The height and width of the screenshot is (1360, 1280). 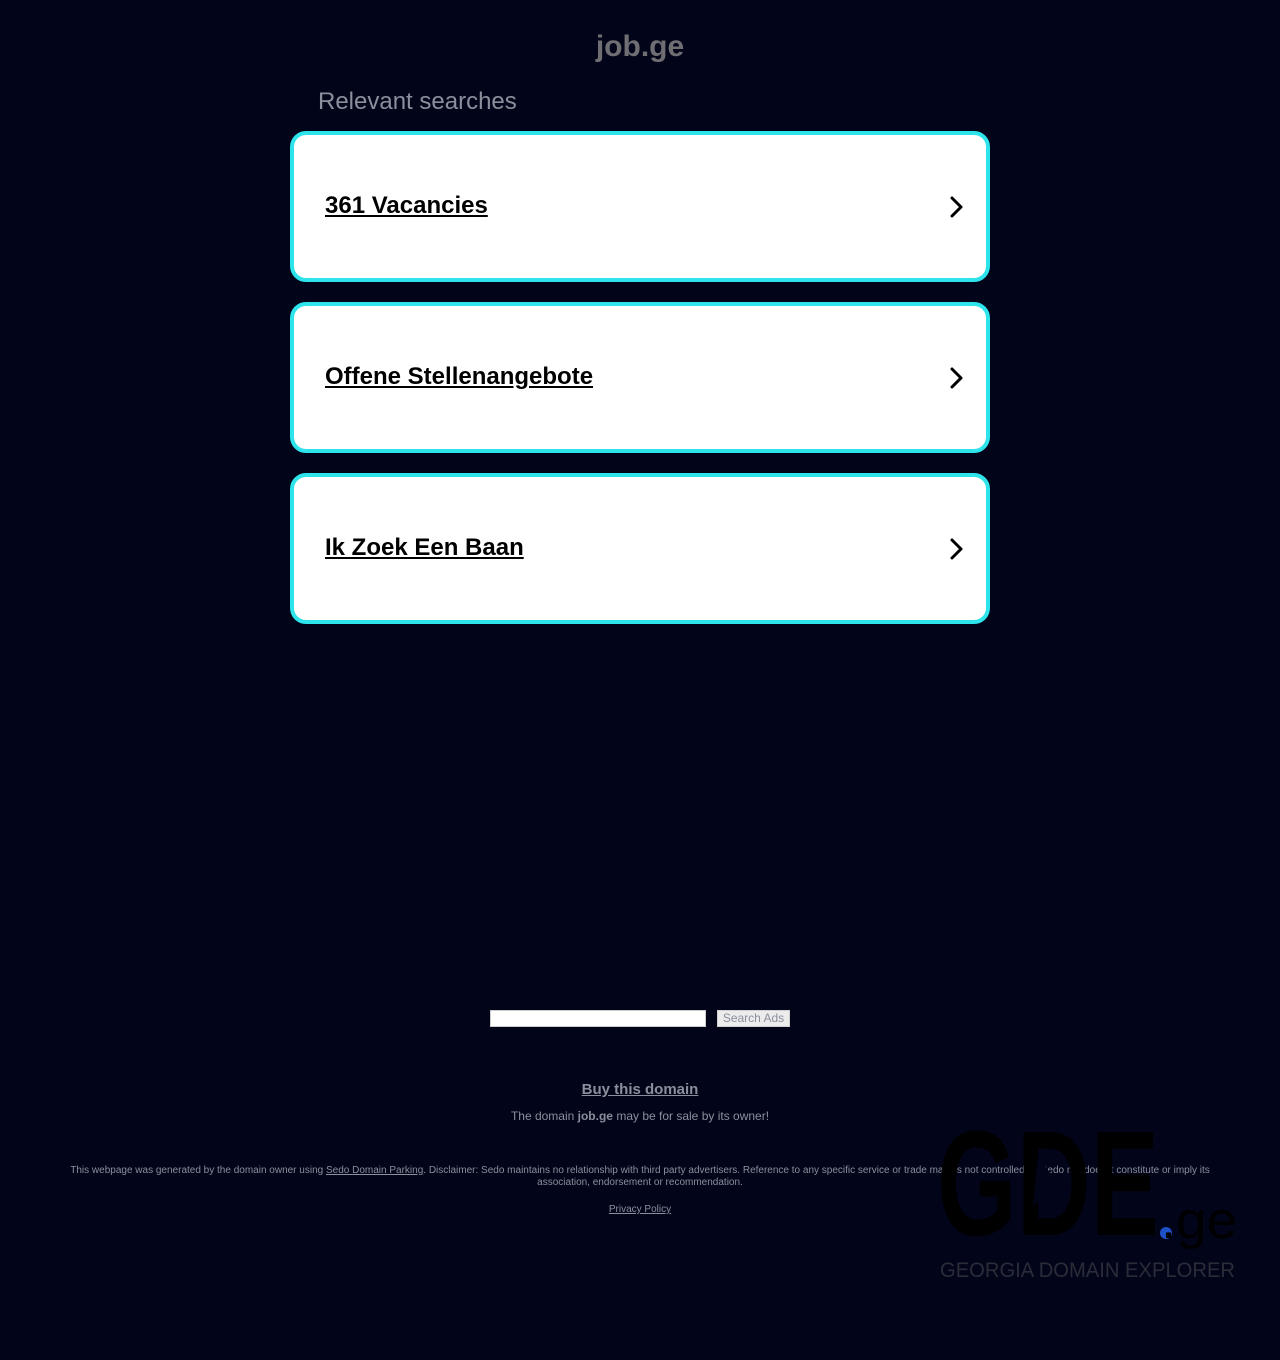 I want to click on gde-watermark-logo: GDE .ge GEORGIA DOMAIN EXPLORER, so click(x=1087, y=1196).